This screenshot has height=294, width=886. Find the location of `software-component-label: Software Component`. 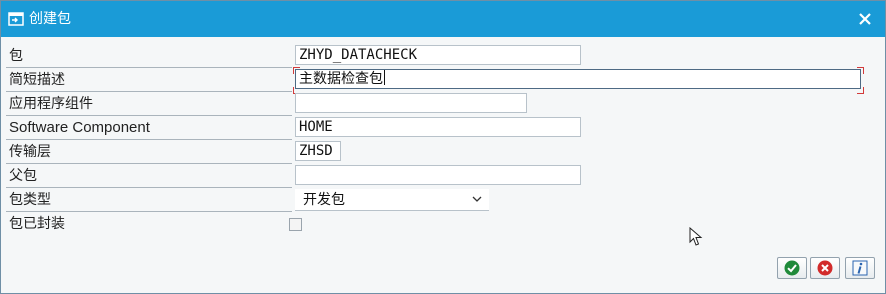

software-component-label: Software Component is located at coordinates (79, 127).